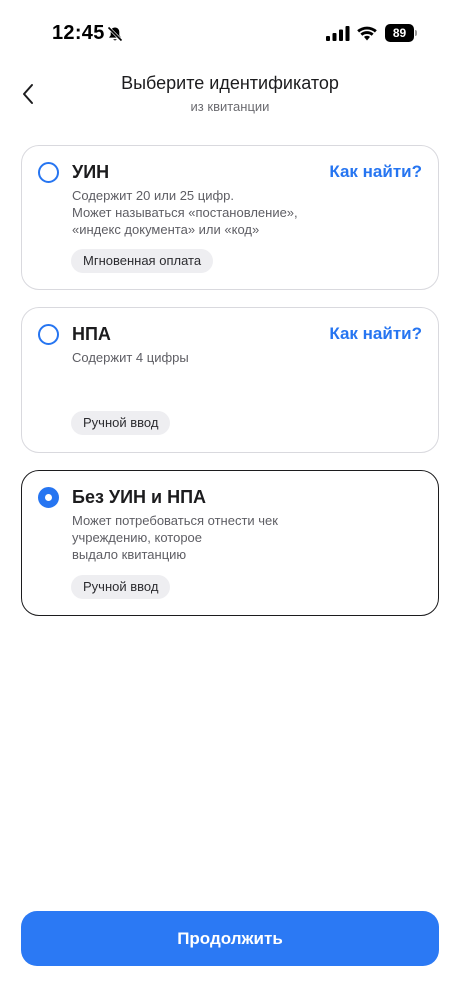 This screenshot has height=999, width=460. I want to click on battery-level: 89, so click(399, 33).